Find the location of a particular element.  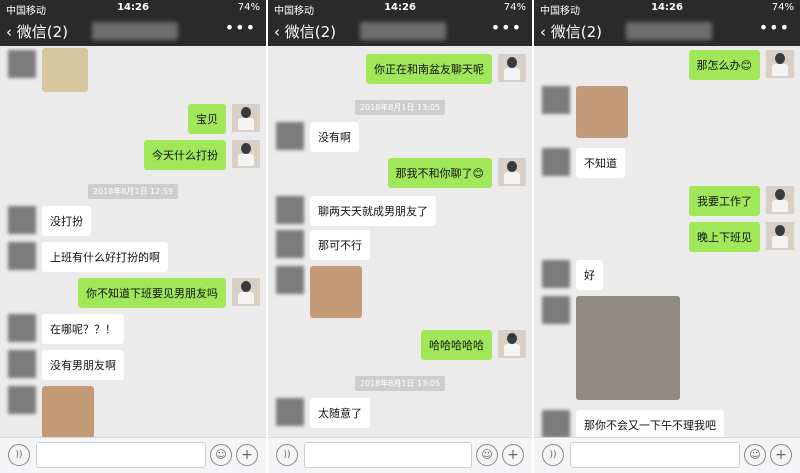

message-bubble: 太随意了 is located at coordinates (340, 413).